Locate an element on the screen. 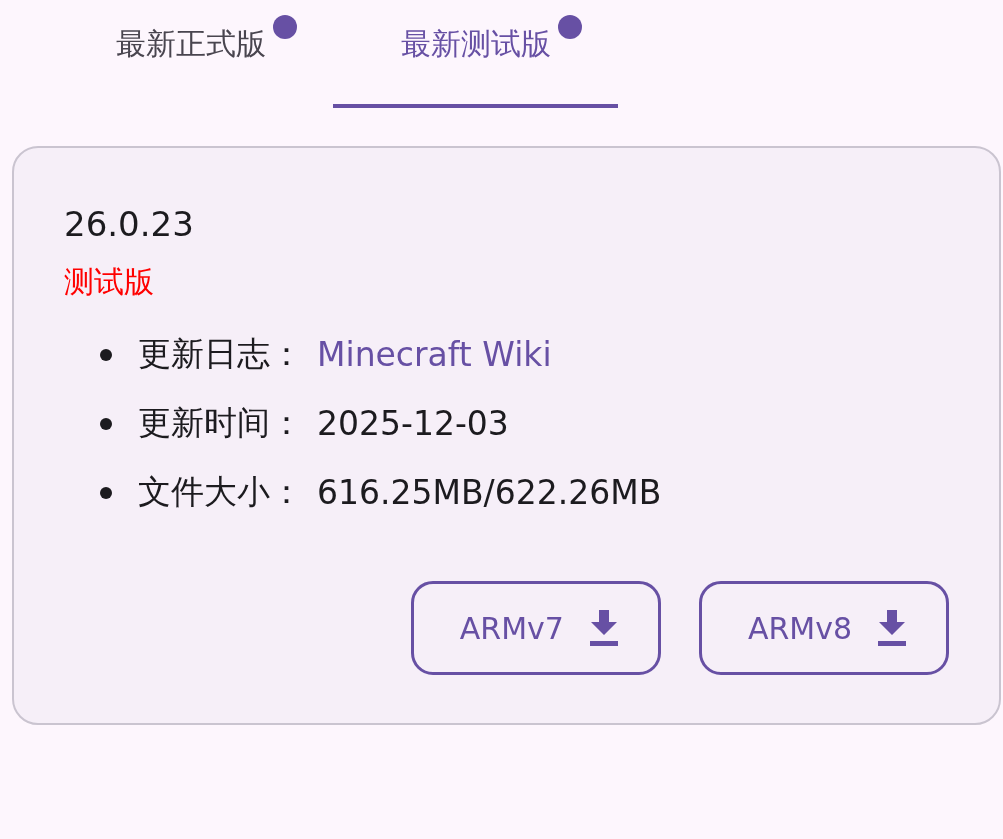  channel-label: 测试版 is located at coordinates (109, 282).